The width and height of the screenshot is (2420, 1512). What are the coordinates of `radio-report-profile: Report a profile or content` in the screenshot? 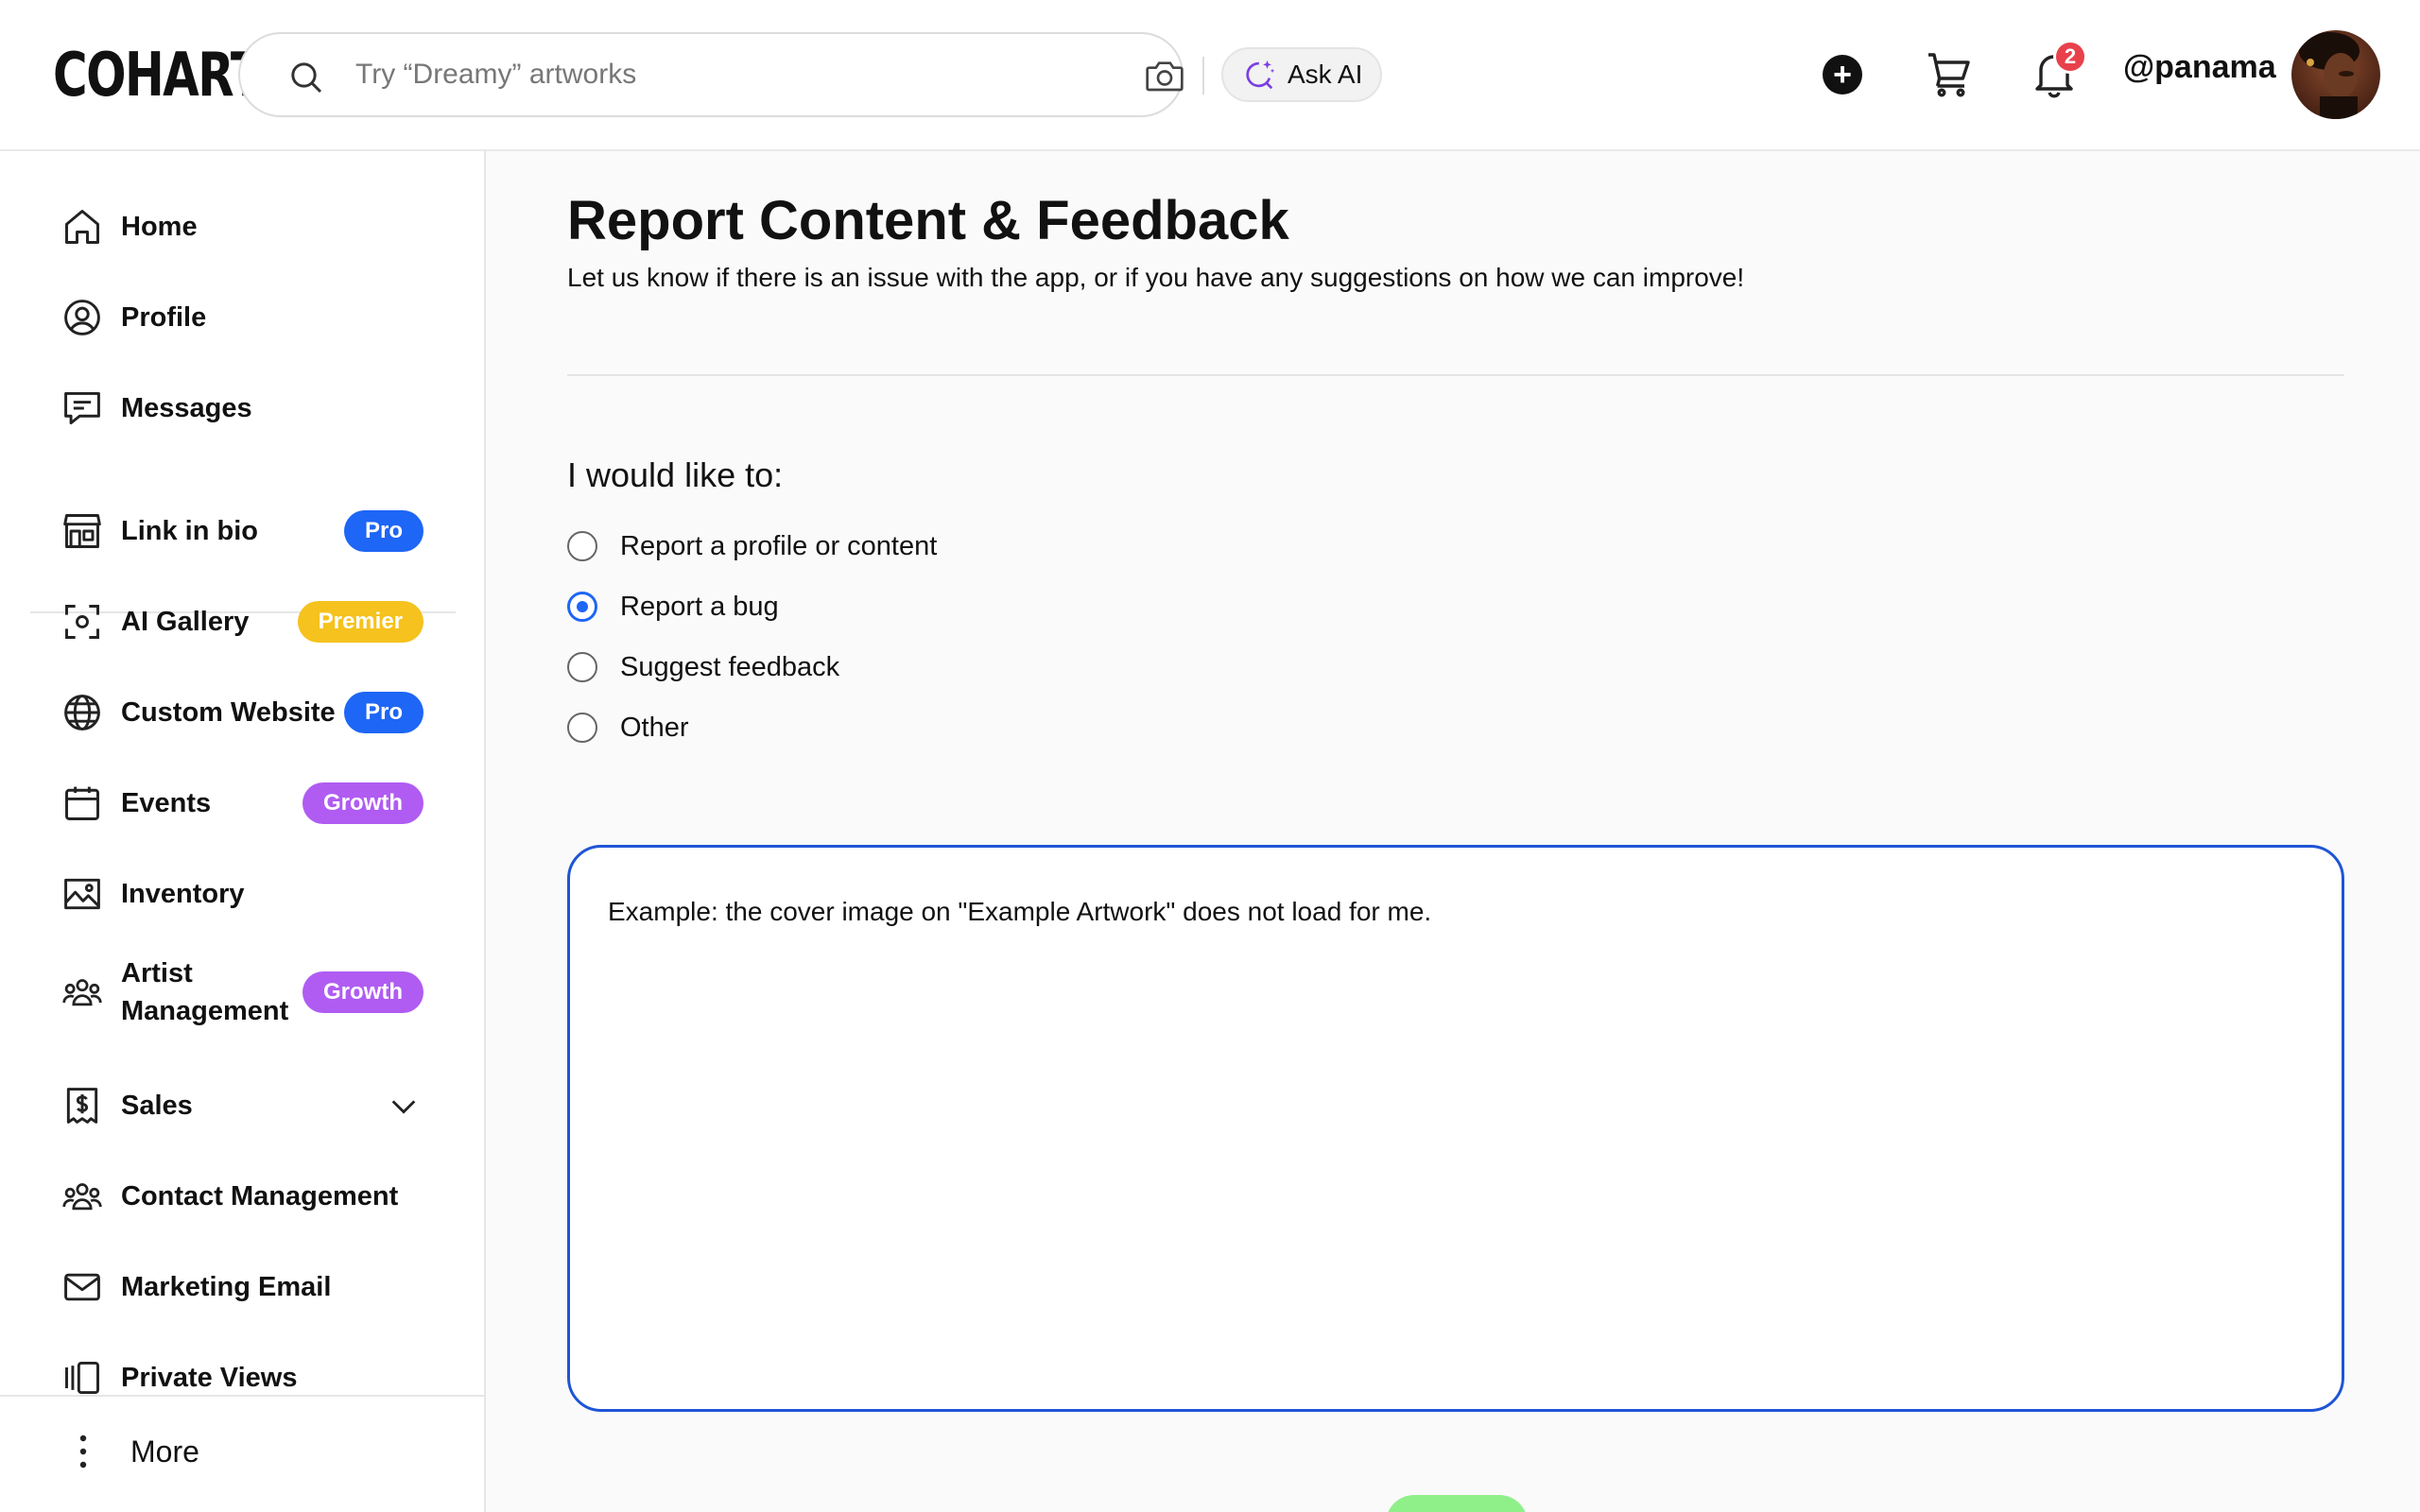 It's located at (752, 546).